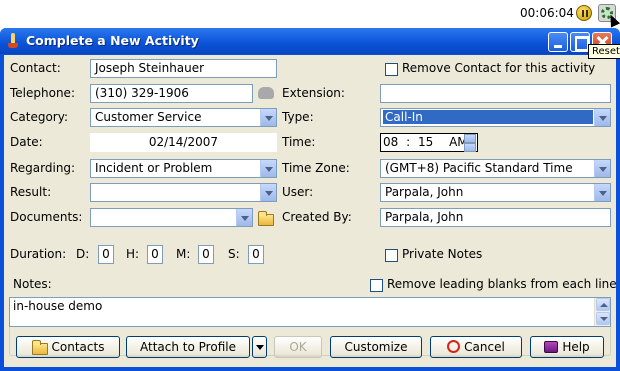 This screenshot has height=371, width=620. I want to click on time-down-icon, so click(470, 147).